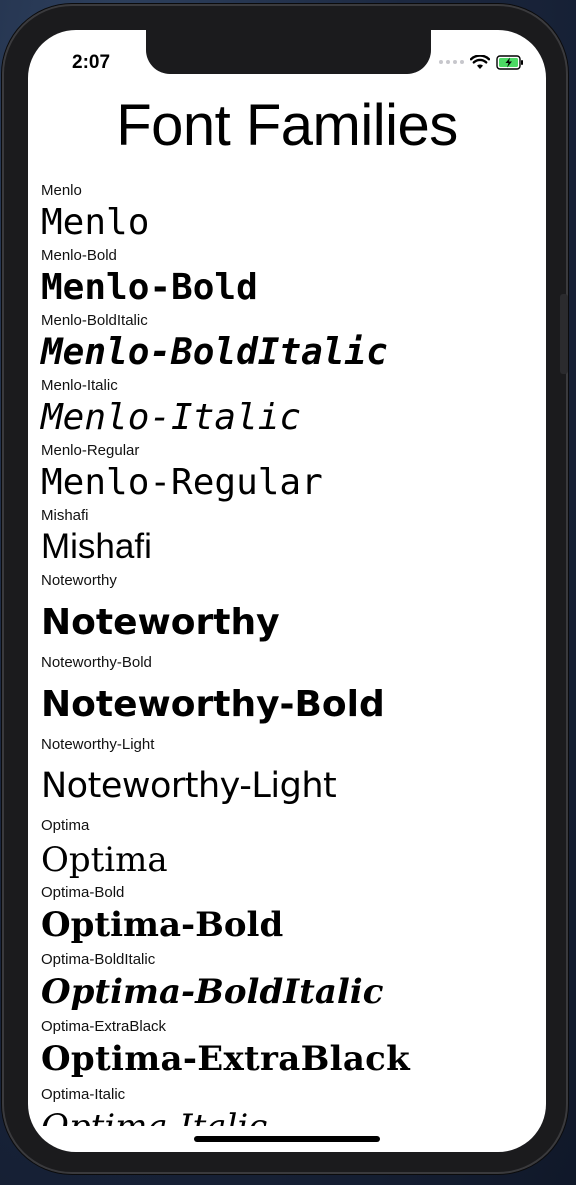 The width and height of the screenshot is (576, 1185). Describe the element at coordinates (212, 992) in the screenshot. I see `font-sample: Optima-BoldItalic` at that location.